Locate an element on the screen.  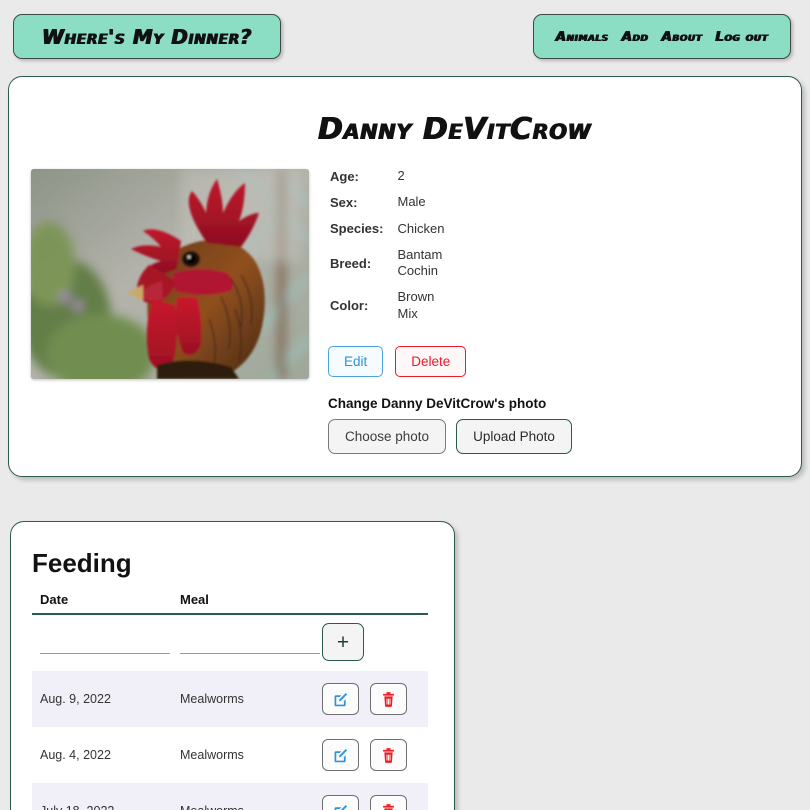
new-entry-action-cell: + is located at coordinates (375, 642).